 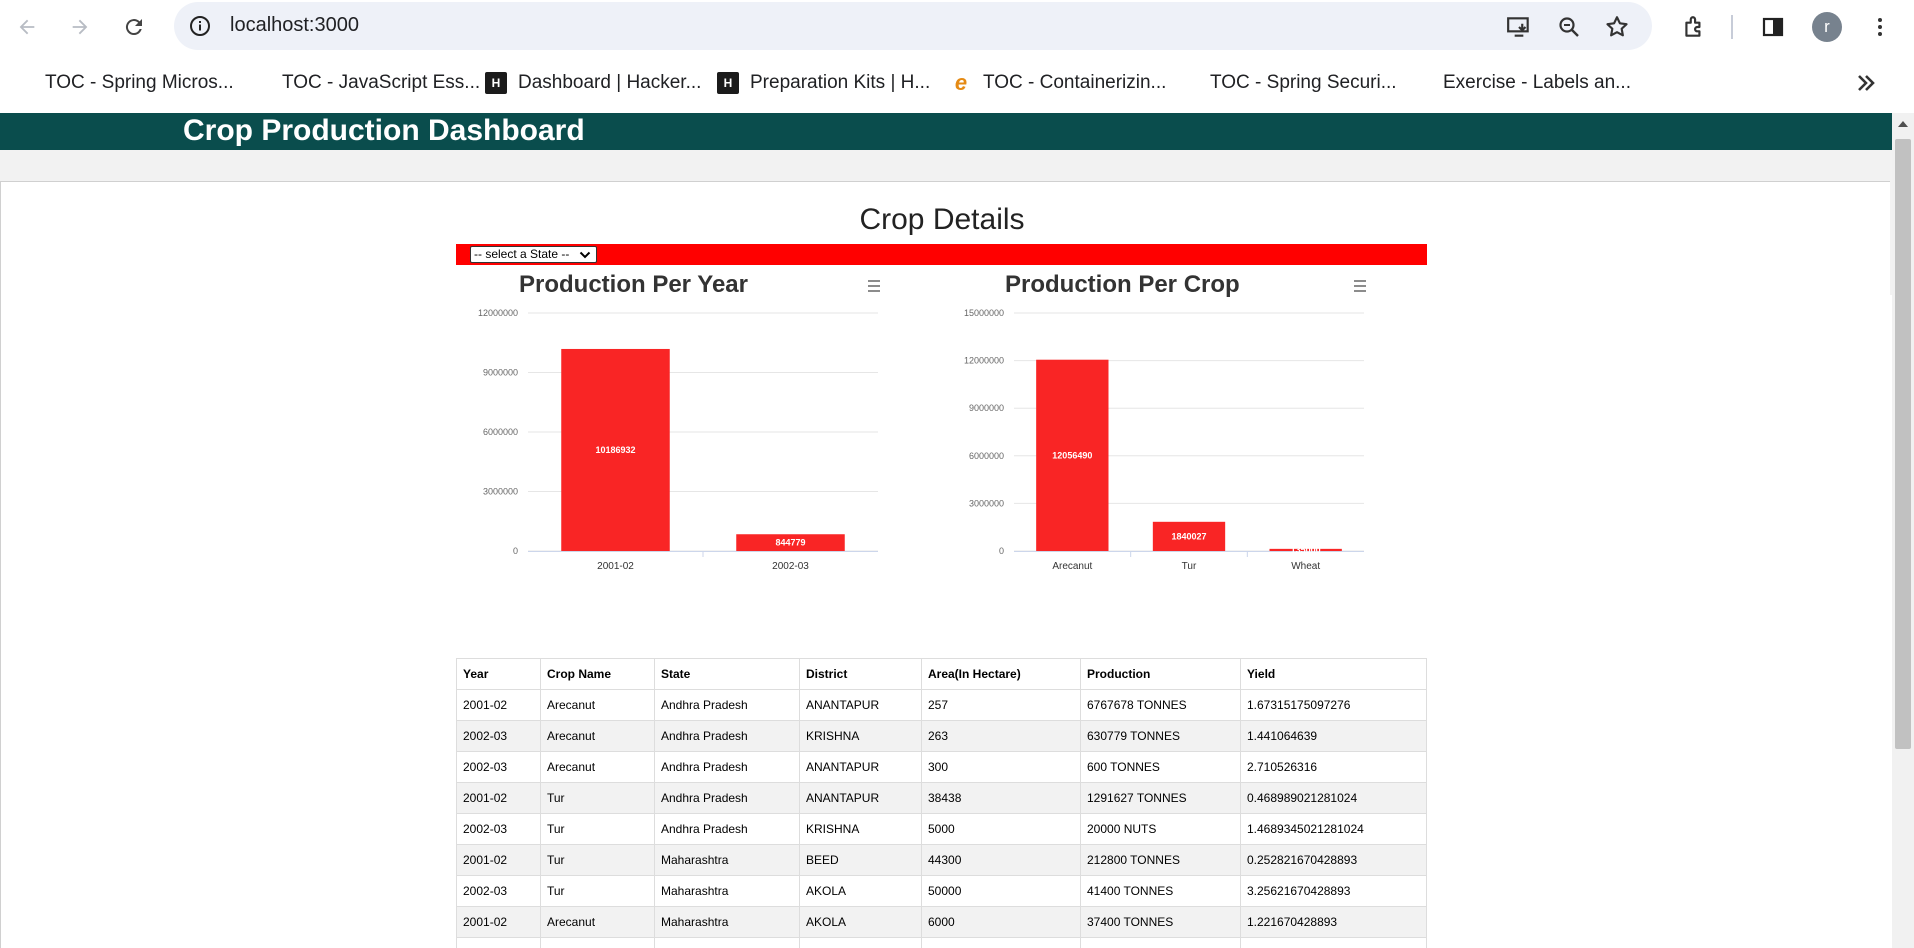 I want to click on table-cell: Maharashtra, so click(x=727, y=922).